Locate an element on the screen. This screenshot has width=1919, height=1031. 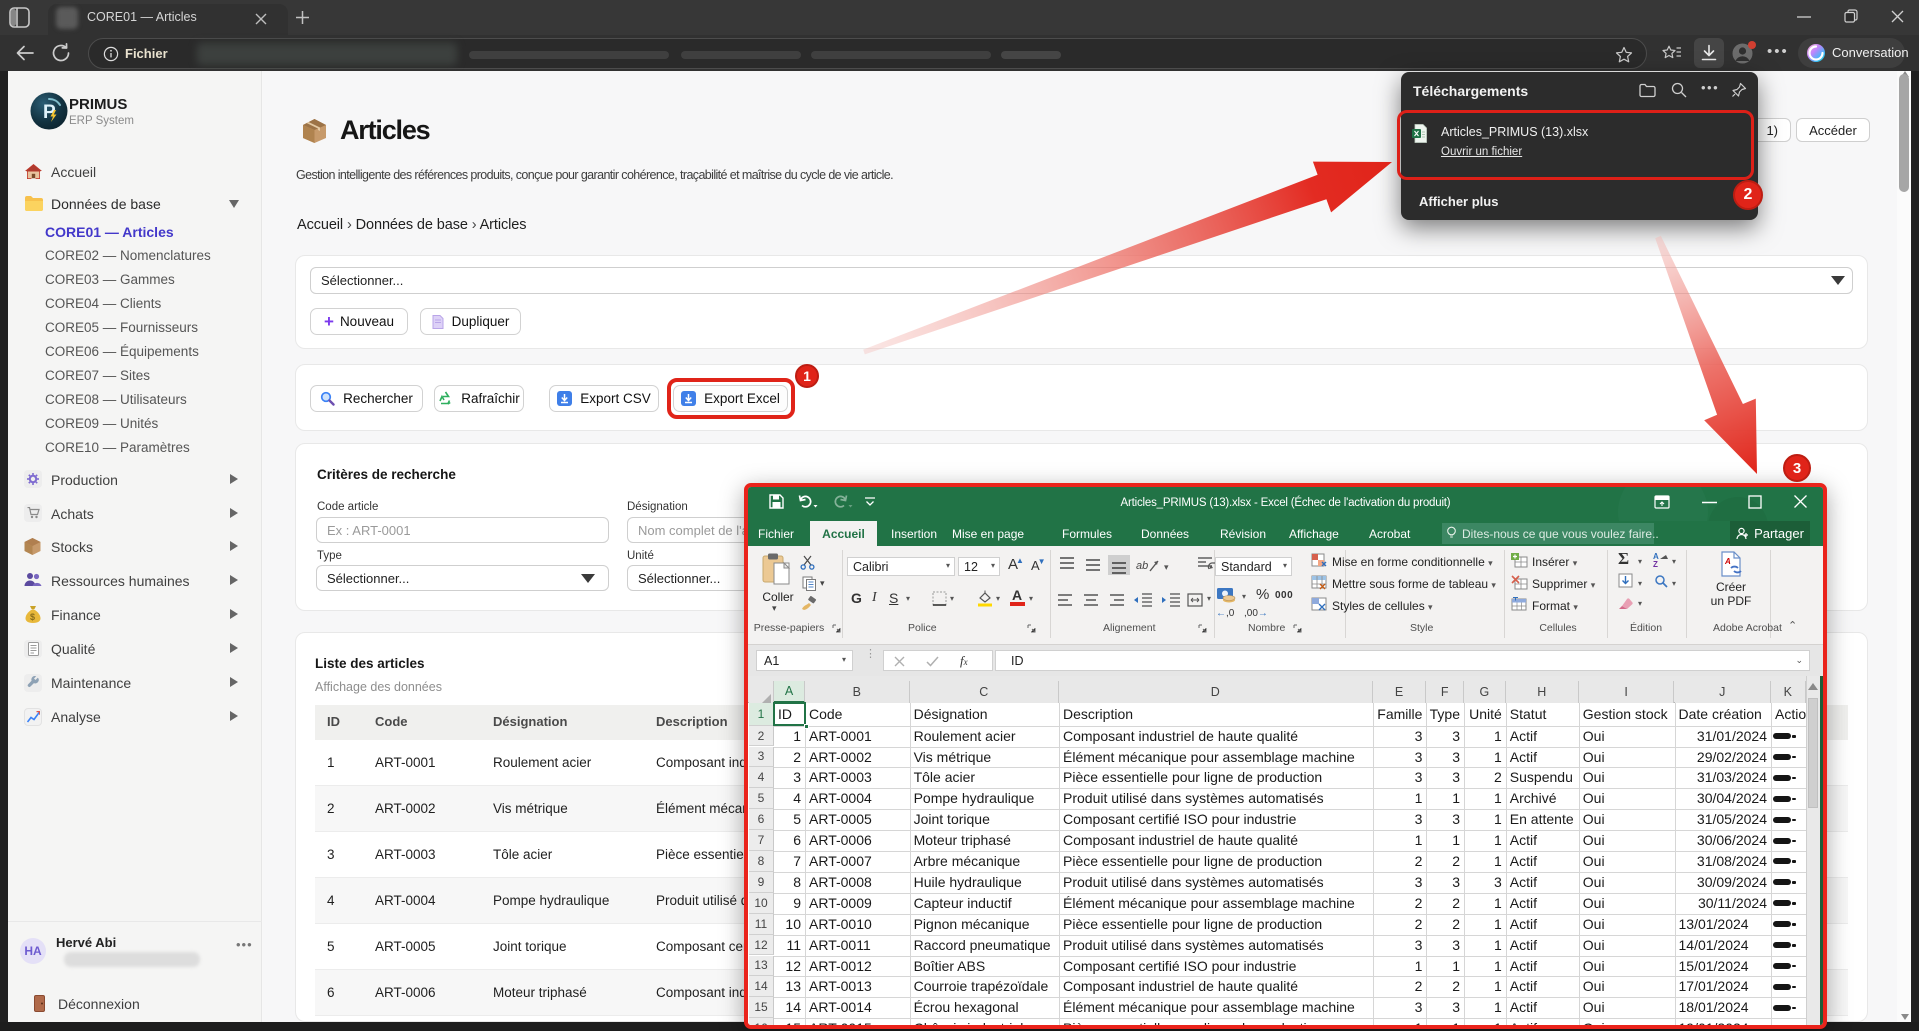
svg-text: ab is located at coordinates (1142, 566).